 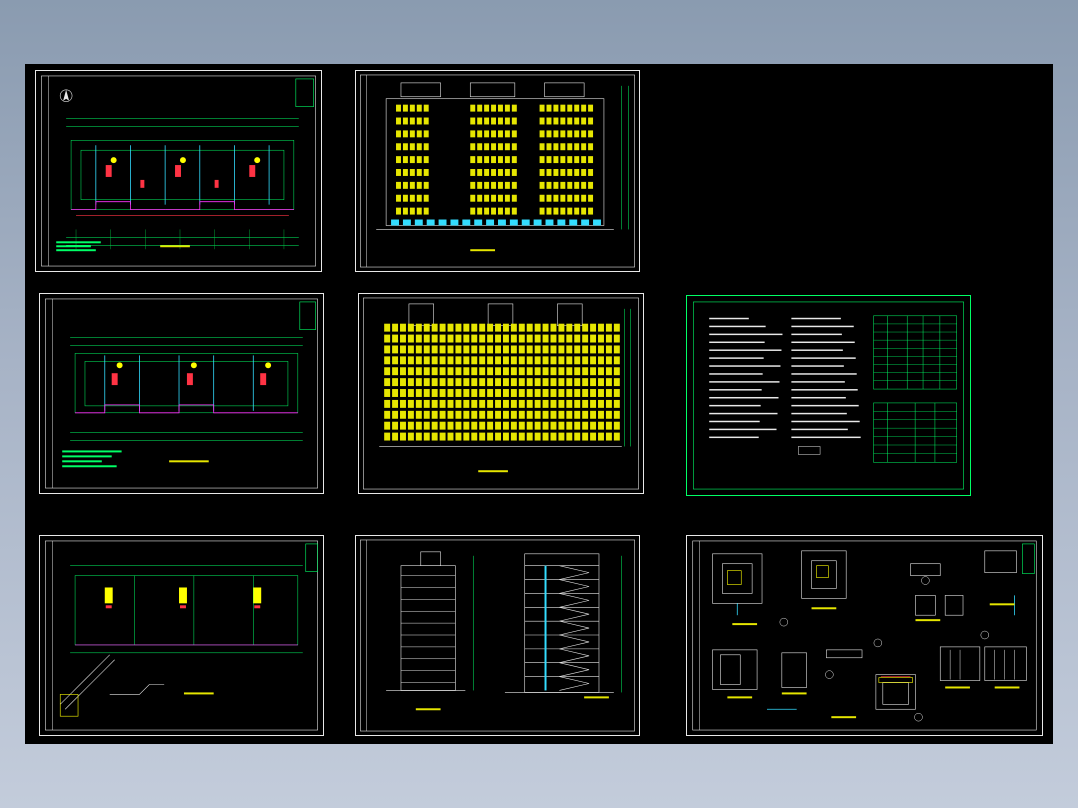 I want to click on sheet-side-elevation-section, so click(x=497, y=635).